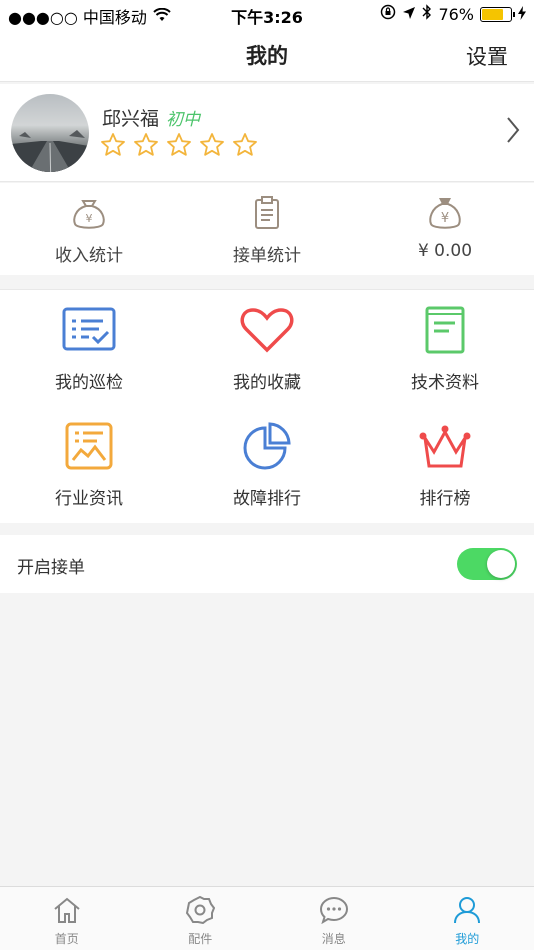  I want to click on nav-bar: 我的 设置, so click(267, 55).